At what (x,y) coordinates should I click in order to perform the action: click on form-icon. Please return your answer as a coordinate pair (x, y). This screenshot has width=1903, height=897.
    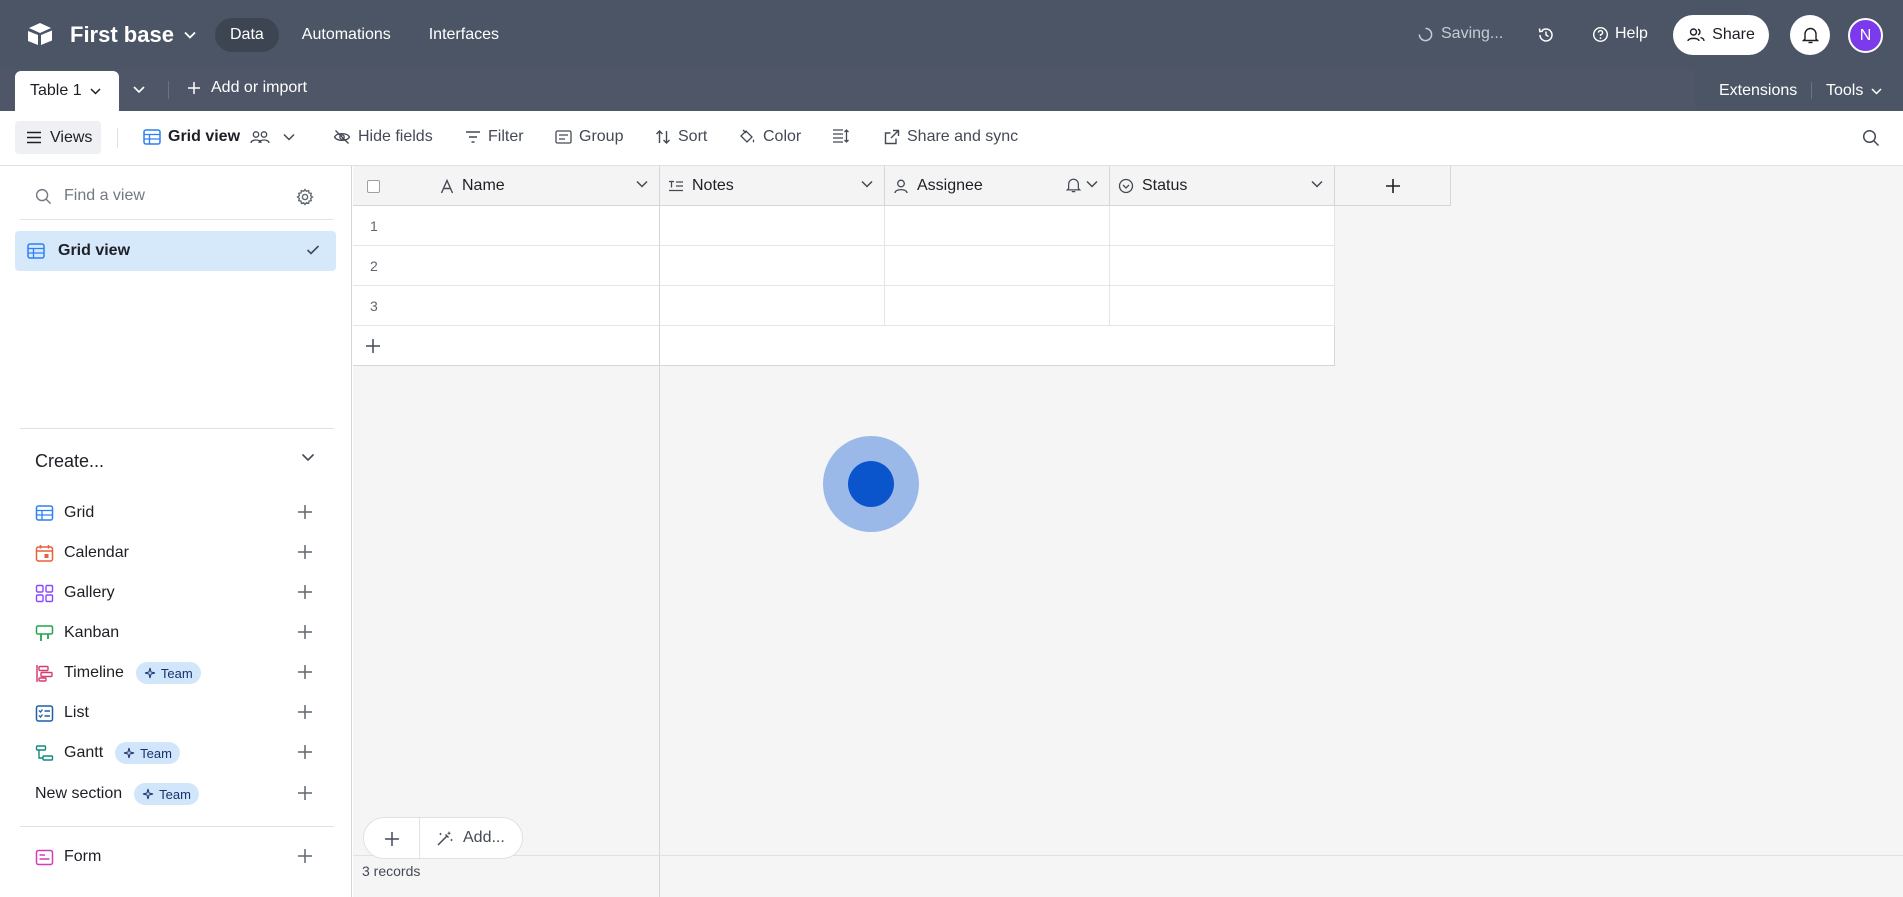
    Looking at the image, I should click on (44, 857).